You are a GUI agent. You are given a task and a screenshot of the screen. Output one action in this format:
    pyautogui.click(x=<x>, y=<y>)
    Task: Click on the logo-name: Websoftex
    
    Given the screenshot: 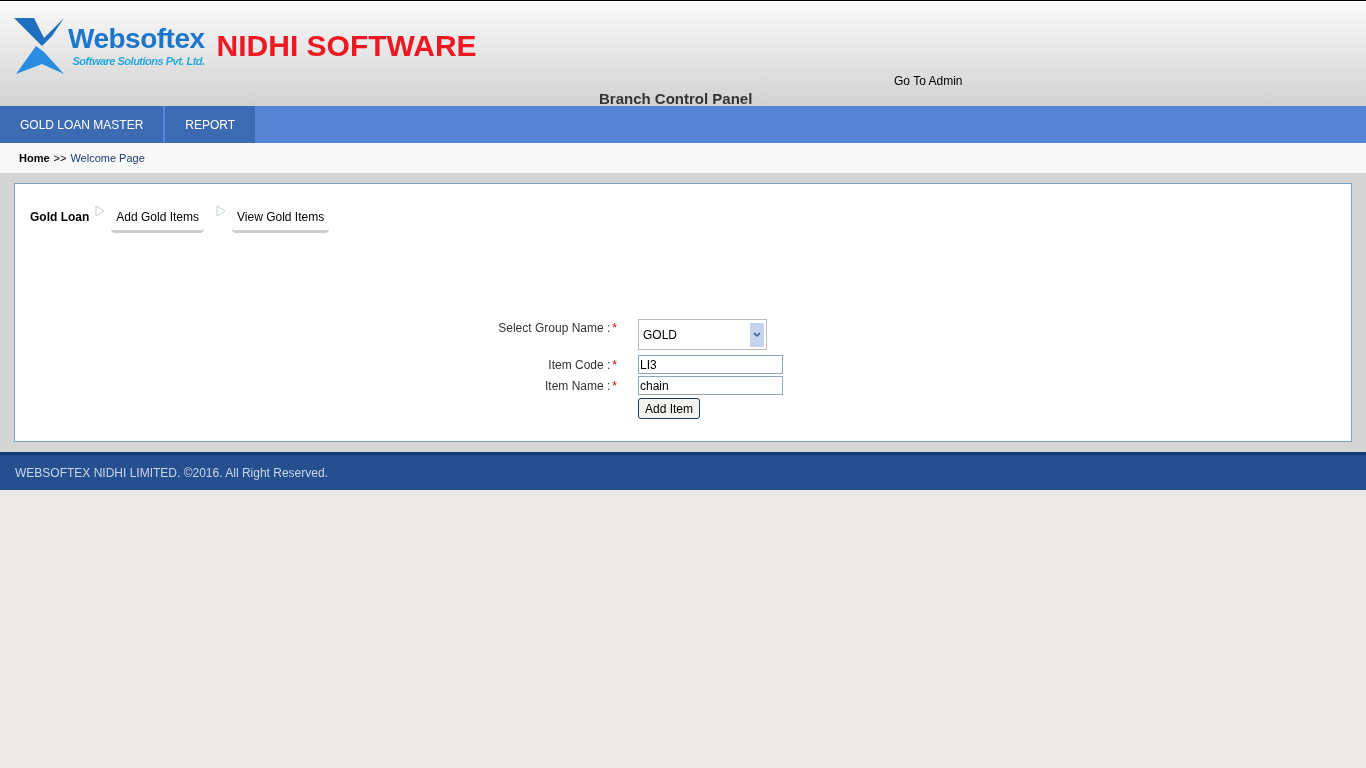 What is the action you would take?
    pyautogui.click(x=136, y=39)
    